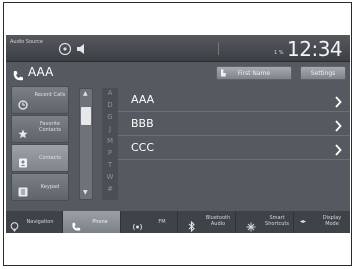 This screenshot has width=356, height=269. I want to click on nav-item-smart-shortcuts: Smart Shortcuts, so click(265, 222).